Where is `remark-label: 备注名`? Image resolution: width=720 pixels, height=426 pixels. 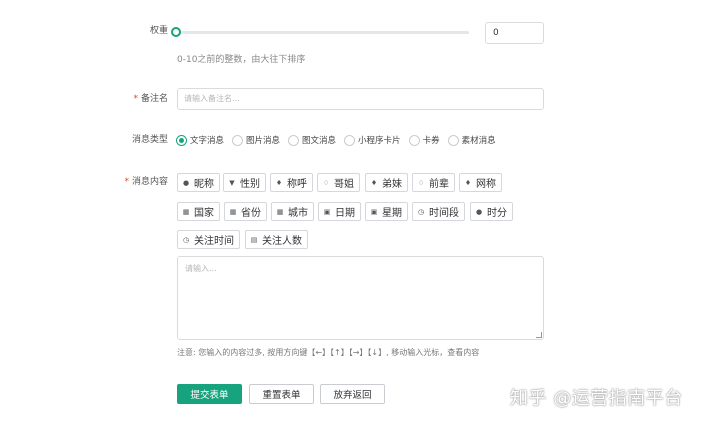
remark-label: 备注名 is located at coordinates (154, 99).